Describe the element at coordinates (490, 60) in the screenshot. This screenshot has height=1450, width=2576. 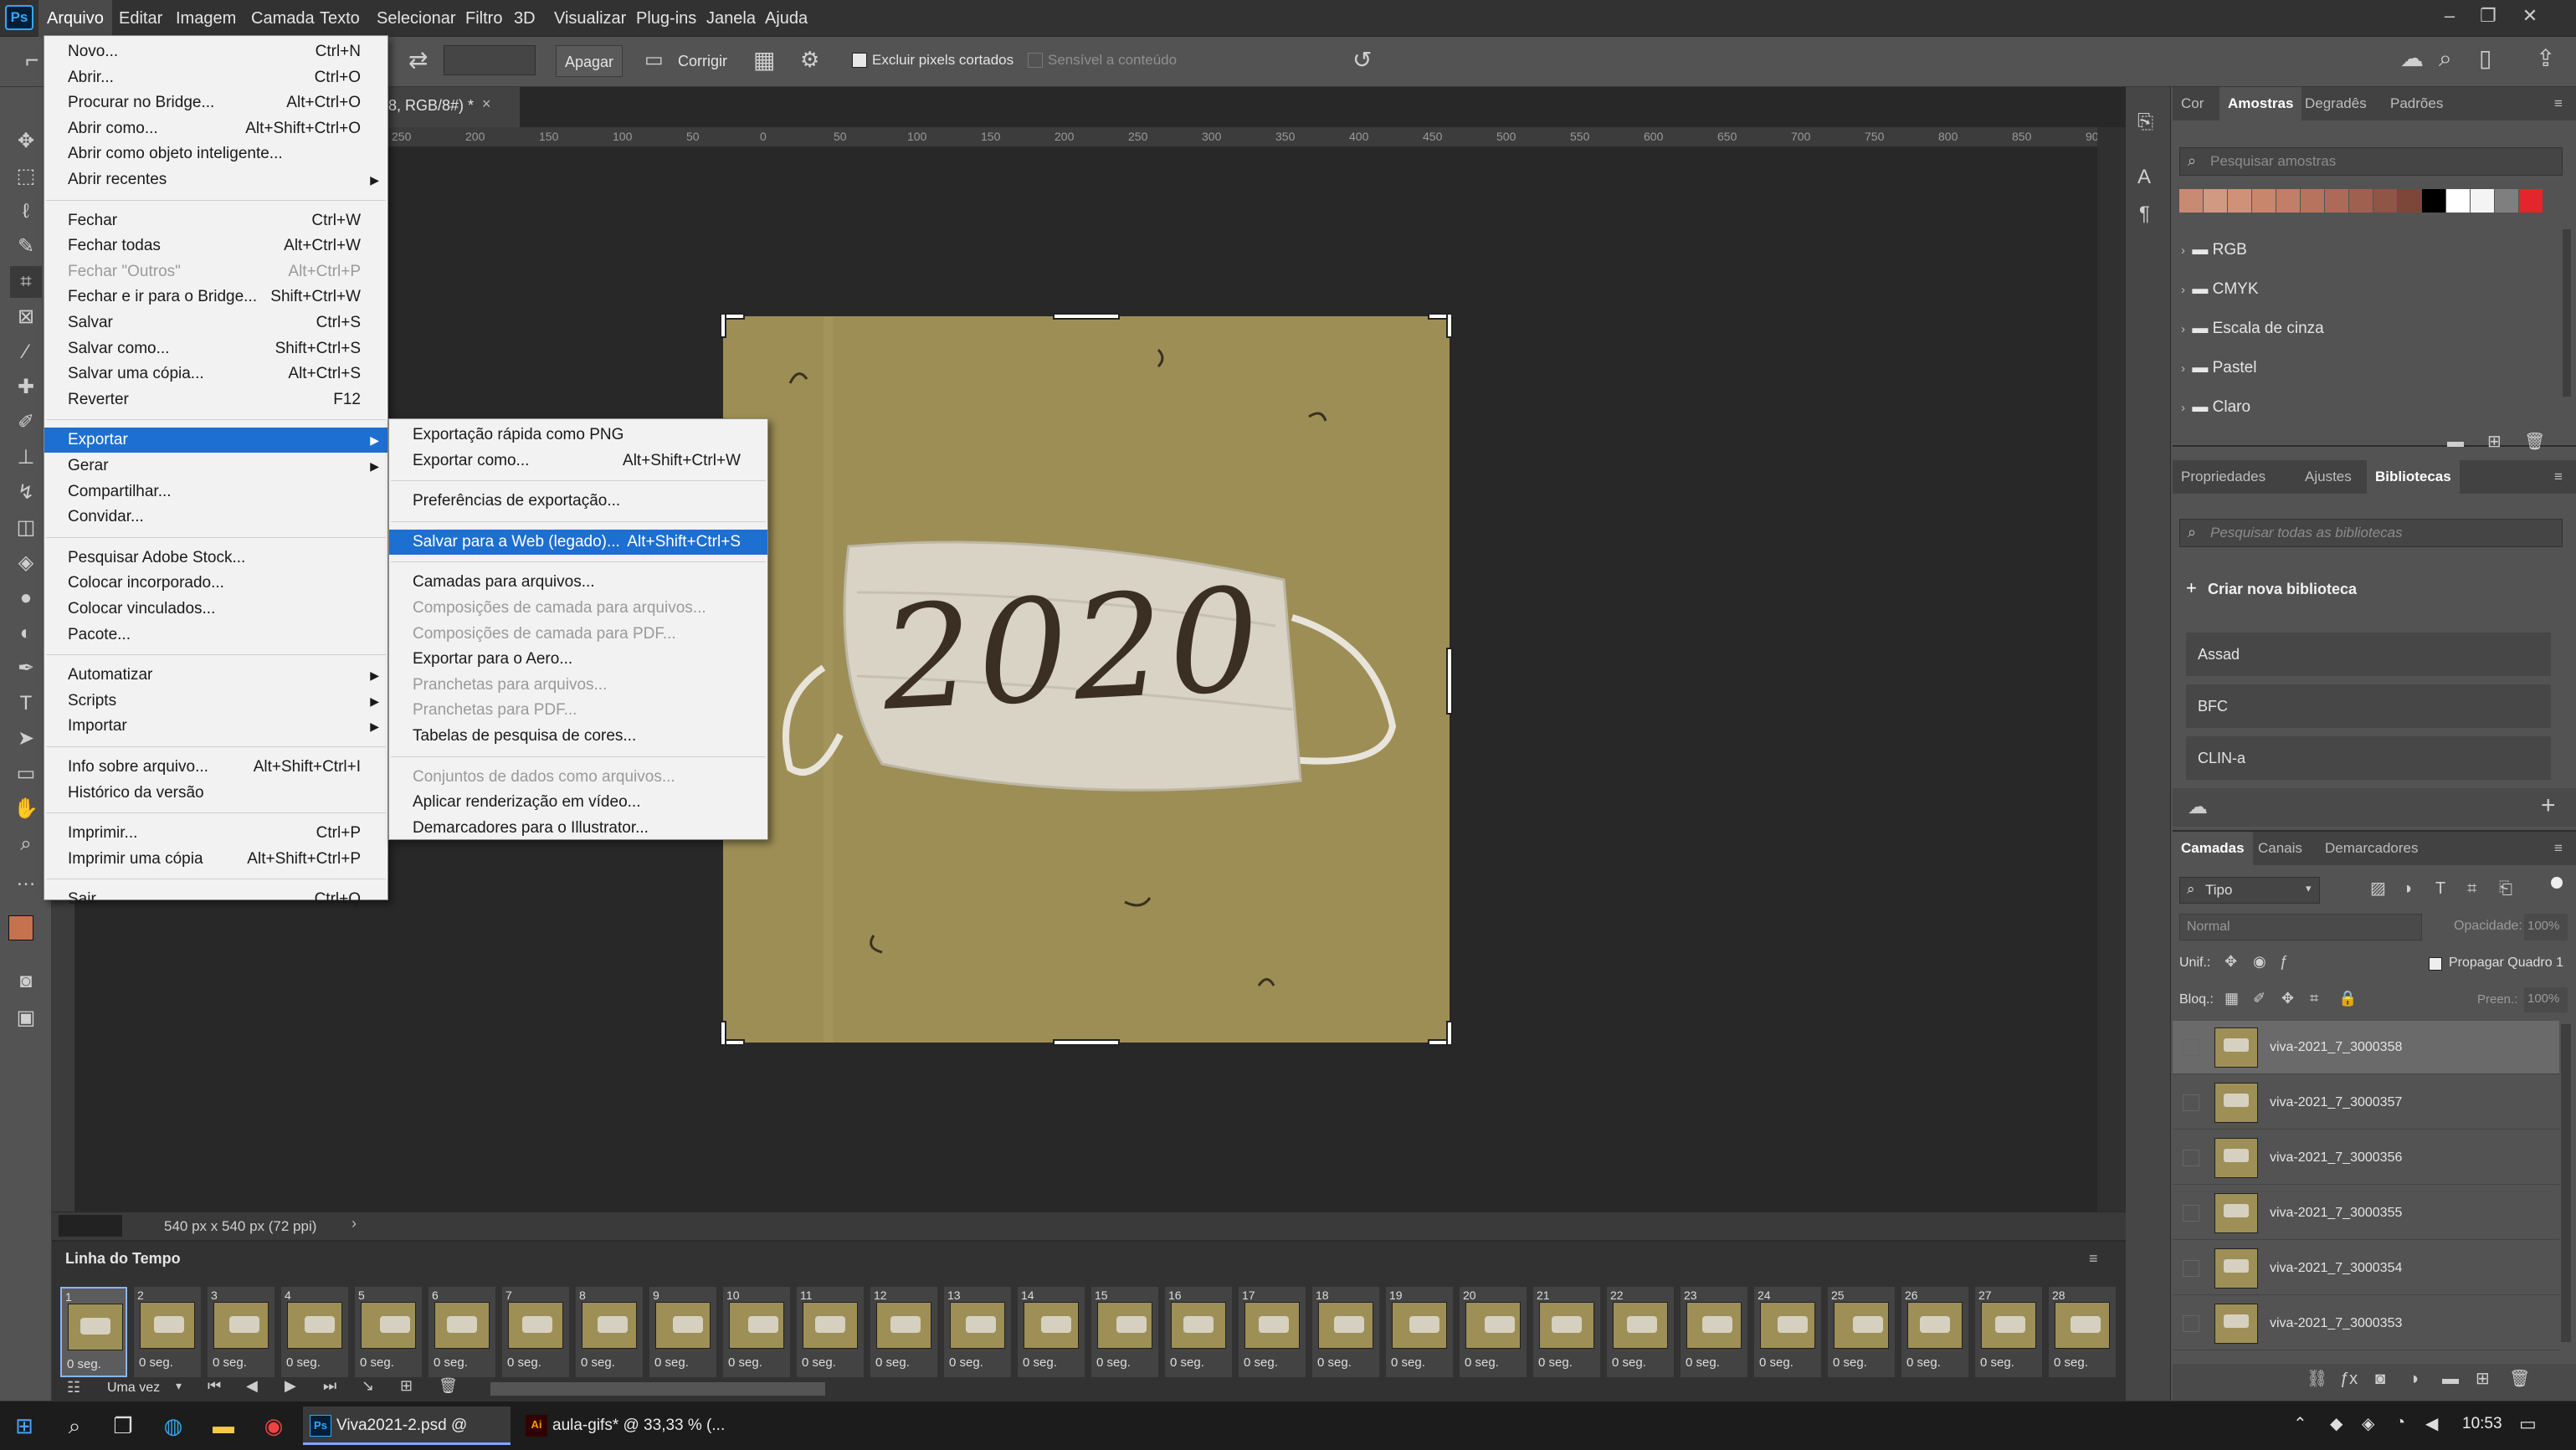
I see `ratio-input` at that location.